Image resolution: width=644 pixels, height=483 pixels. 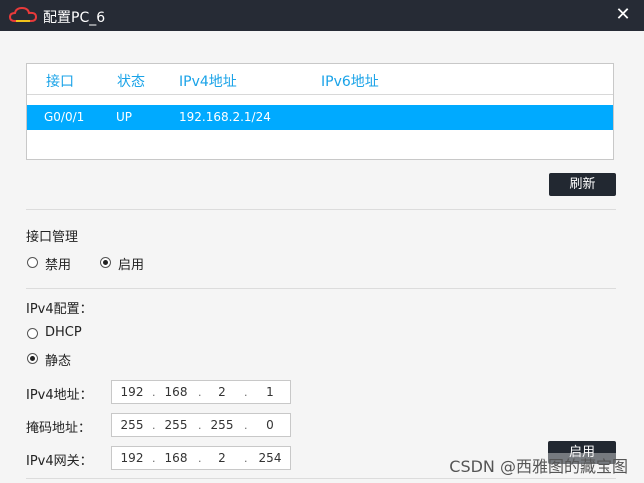 I want to click on close-icon: ✕, so click(x=623, y=14).